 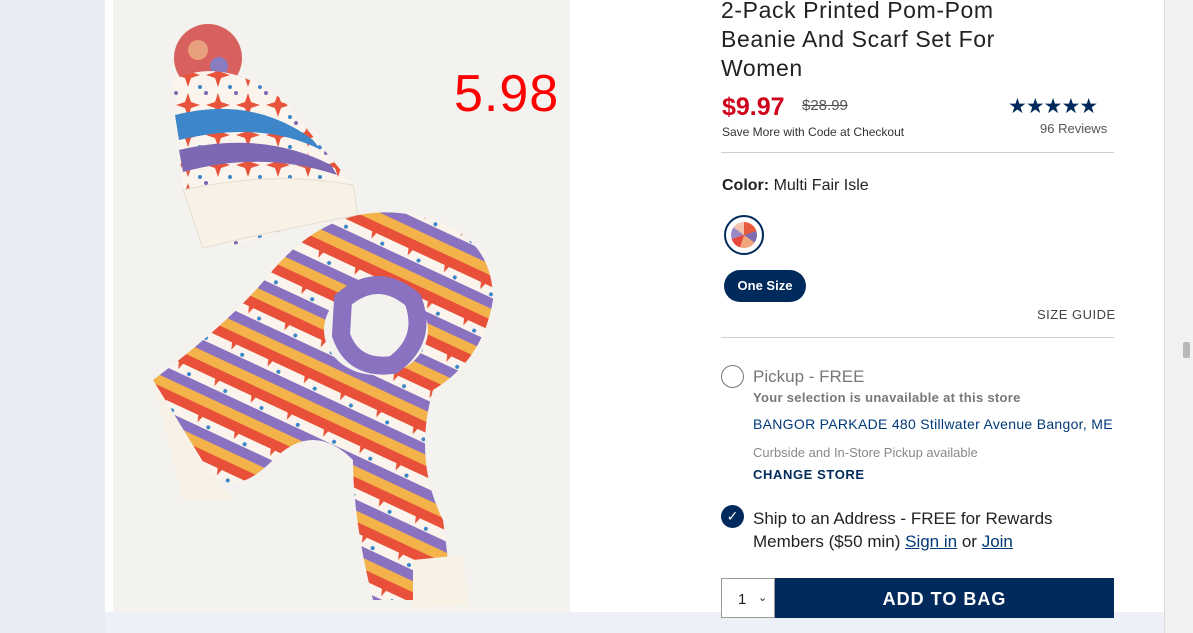 What do you see at coordinates (931, 541) in the screenshot?
I see `sign-in-link: Sign in` at bounding box center [931, 541].